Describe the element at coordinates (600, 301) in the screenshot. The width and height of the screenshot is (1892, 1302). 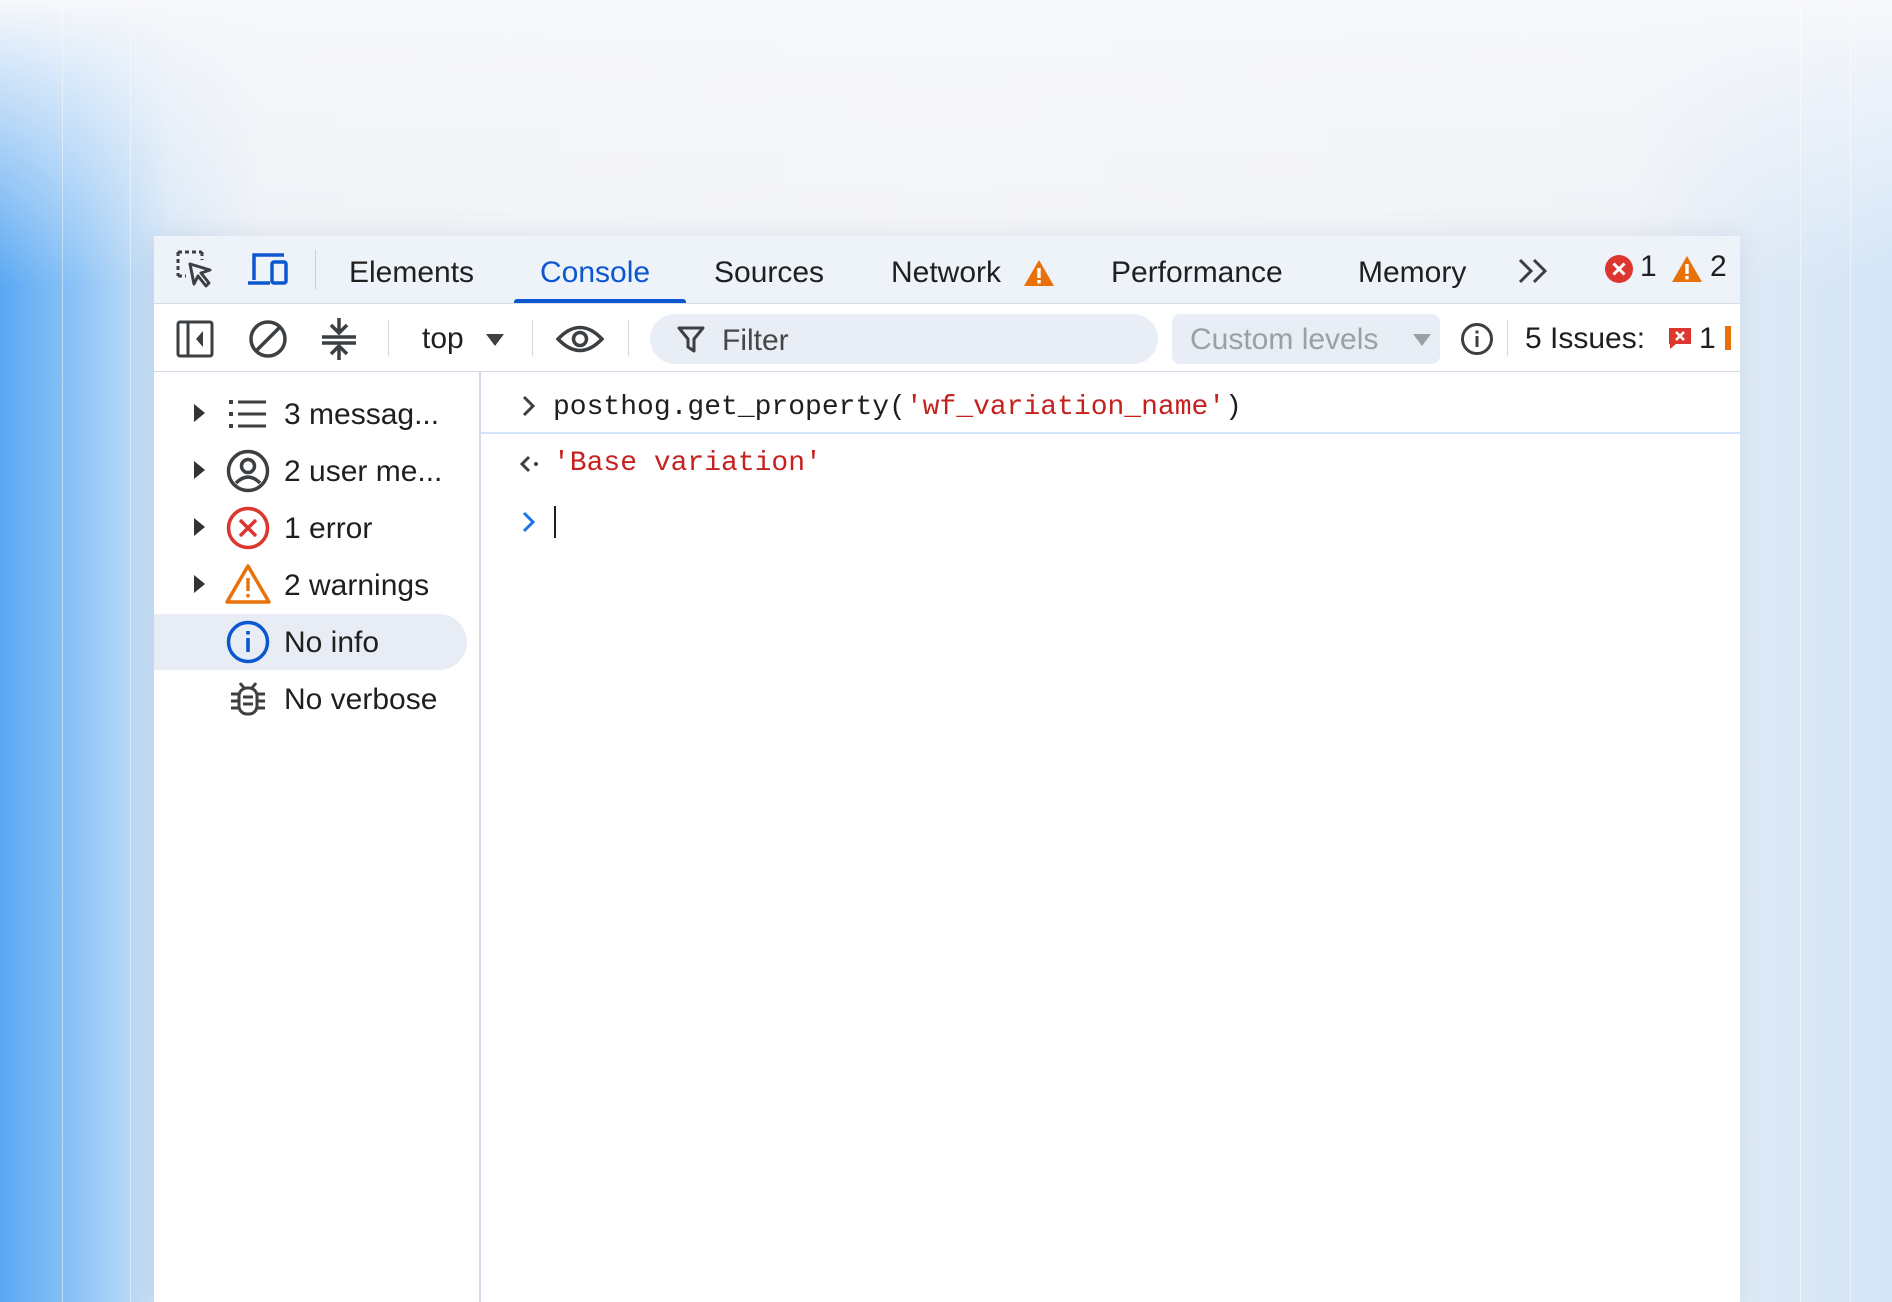
I see `active-tab-underline` at that location.